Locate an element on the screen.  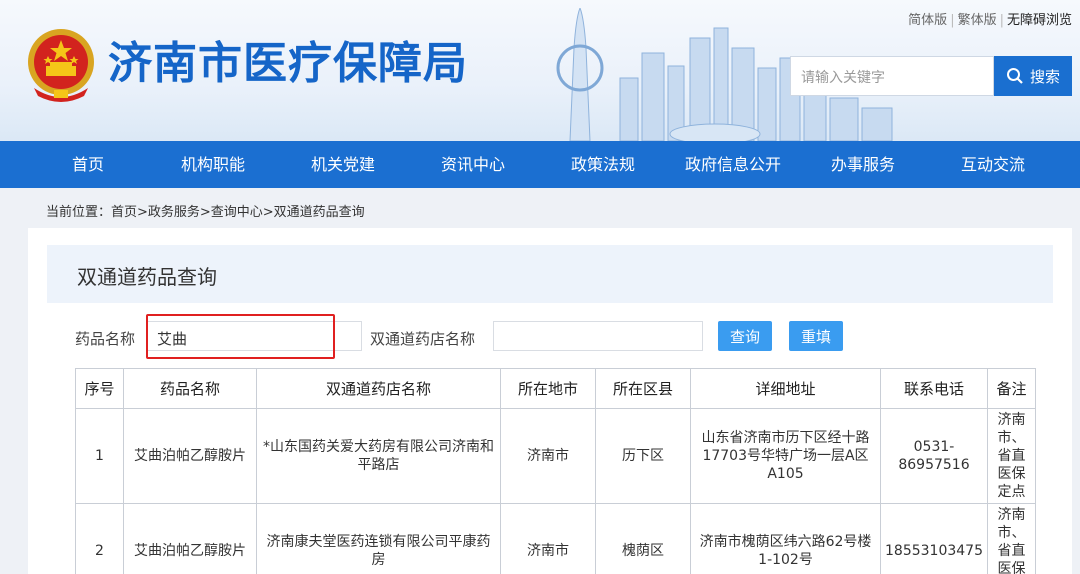
search-input: 请输入关键字 is located at coordinates (892, 76).